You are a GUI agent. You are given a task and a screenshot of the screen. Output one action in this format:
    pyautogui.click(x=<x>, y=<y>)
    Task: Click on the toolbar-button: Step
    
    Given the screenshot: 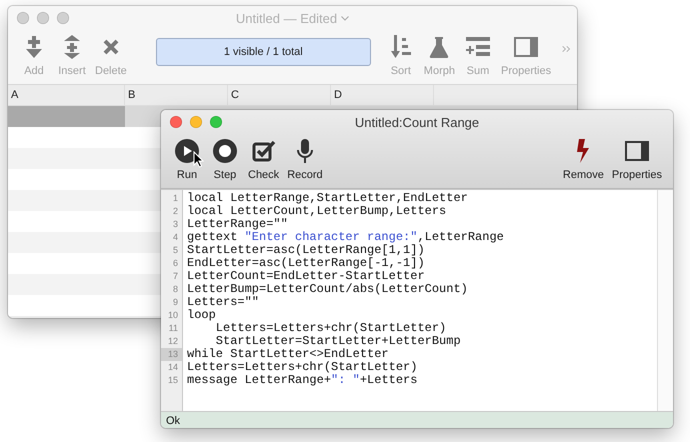 What is the action you would take?
    pyautogui.click(x=225, y=159)
    